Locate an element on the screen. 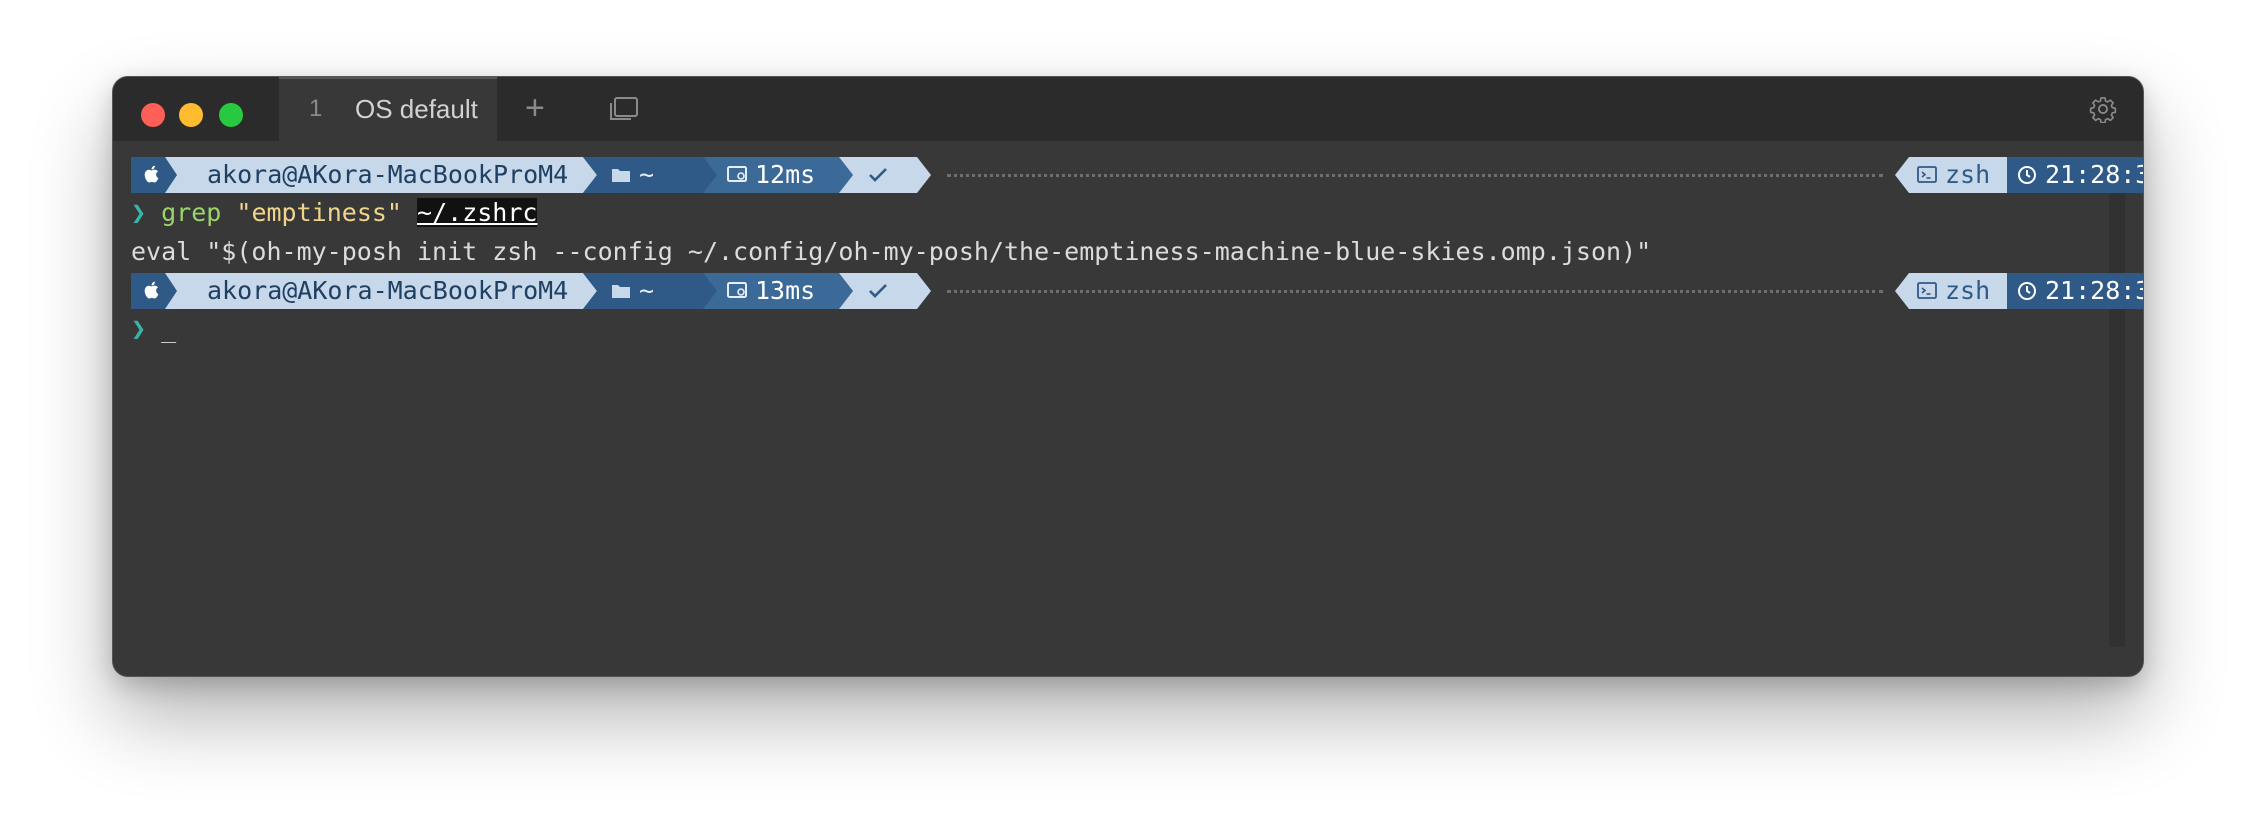  tab-os-default: 1 OS default is located at coordinates (388, 109).